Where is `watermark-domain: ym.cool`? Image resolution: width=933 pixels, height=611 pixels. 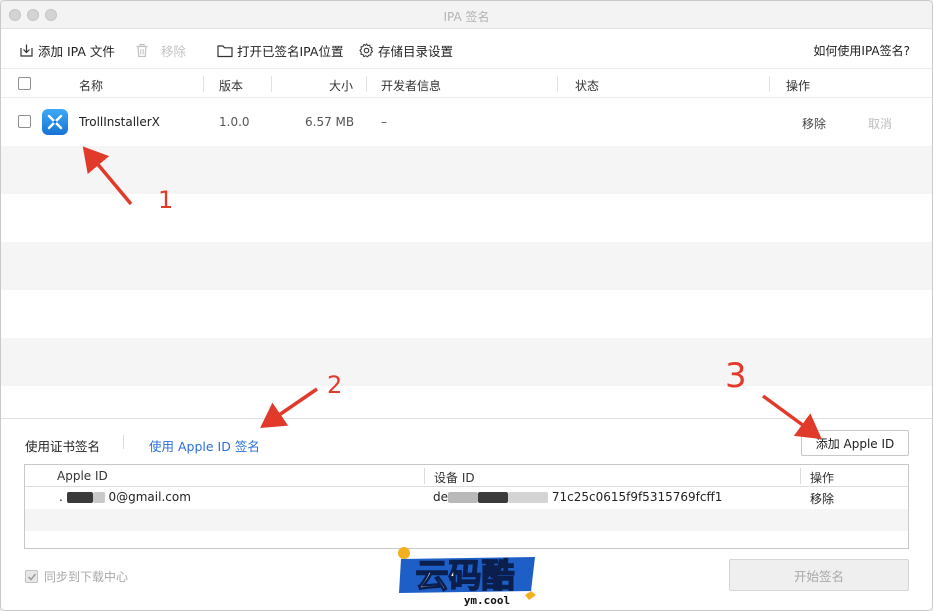
watermark-domain: ym.cool is located at coordinates (487, 600).